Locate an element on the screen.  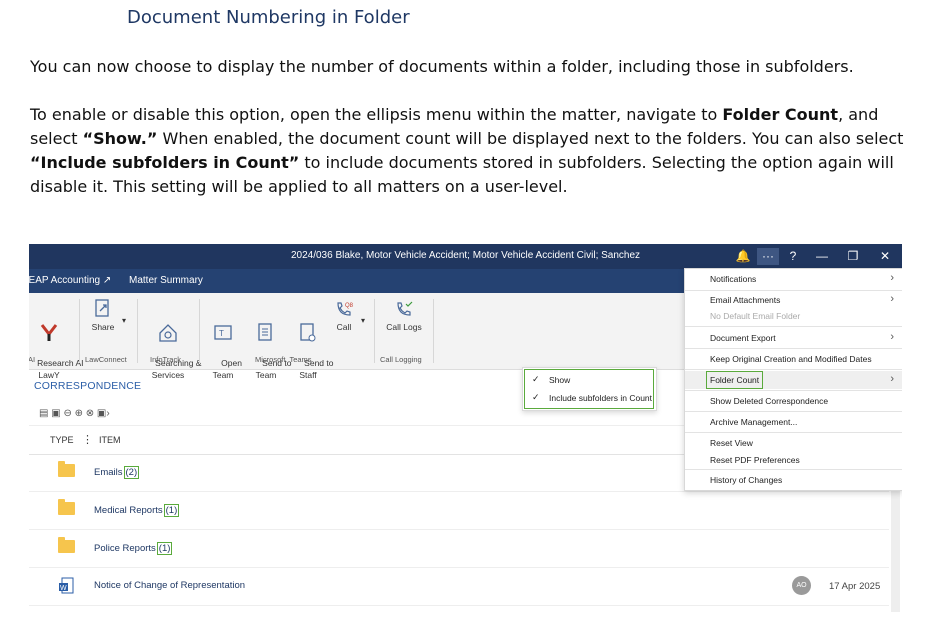
restore-button: ❐ is located at coordinates (853, 256).